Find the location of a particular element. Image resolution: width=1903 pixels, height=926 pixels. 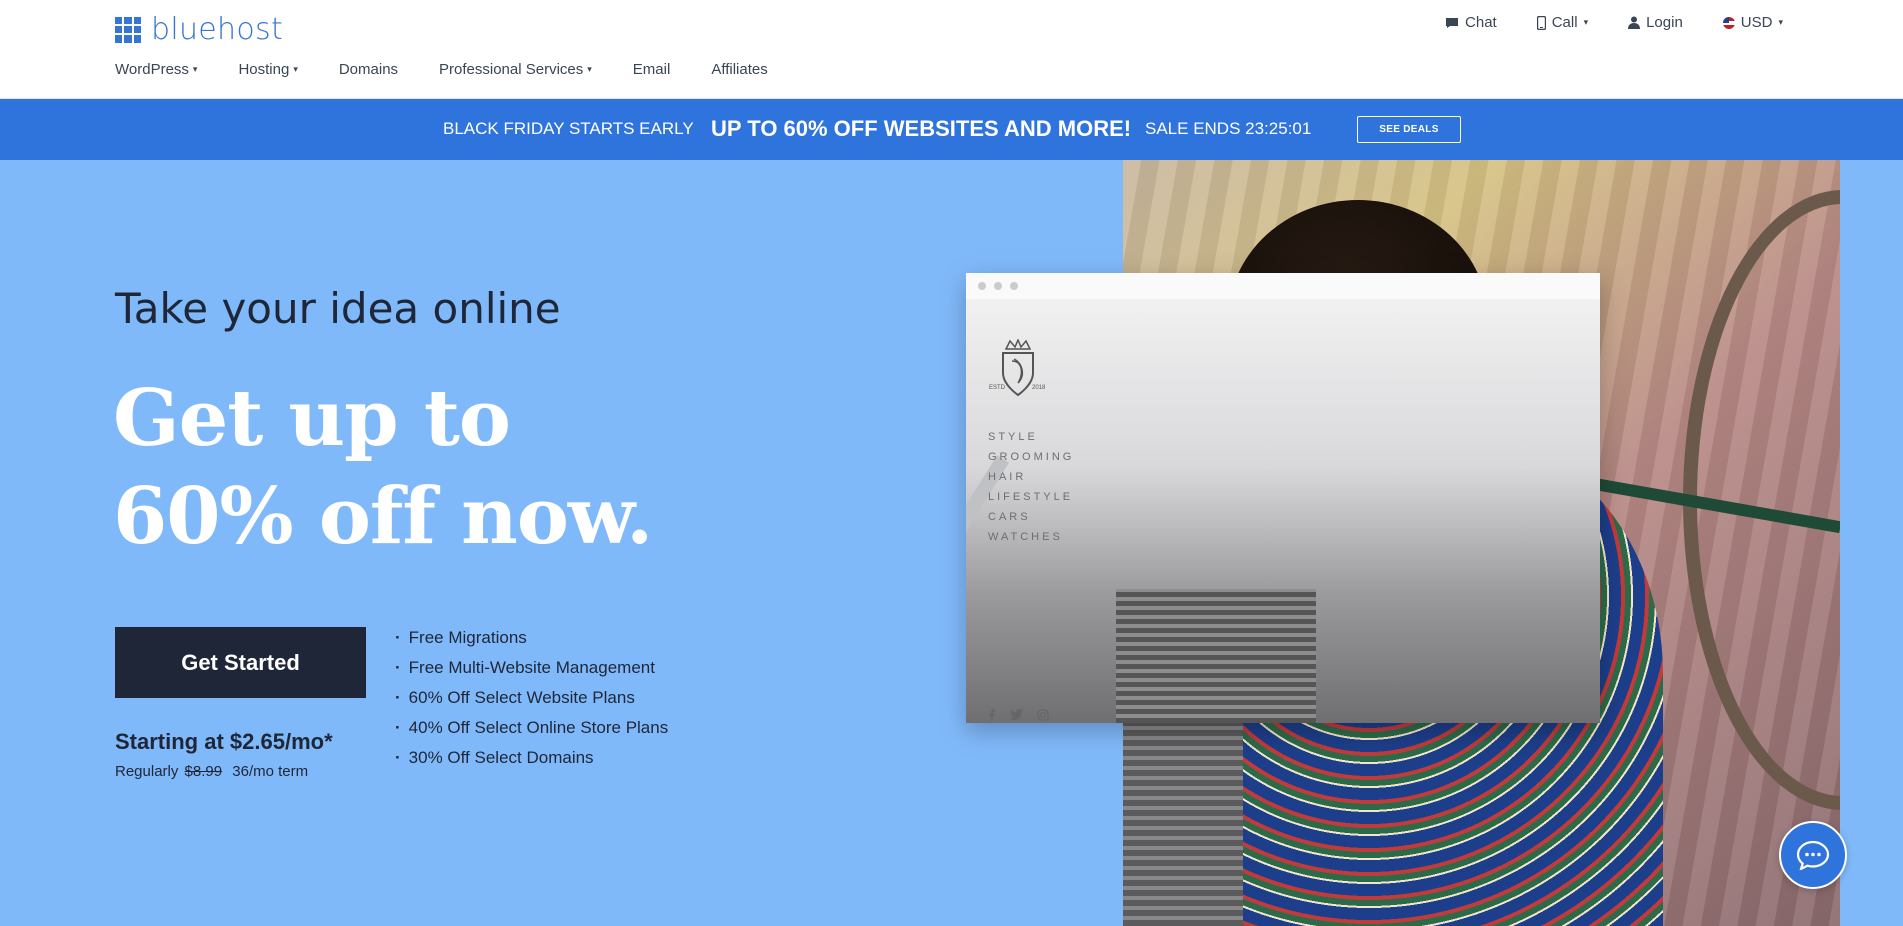

price-term: 36/mo term is located at coordinates (270, 771).